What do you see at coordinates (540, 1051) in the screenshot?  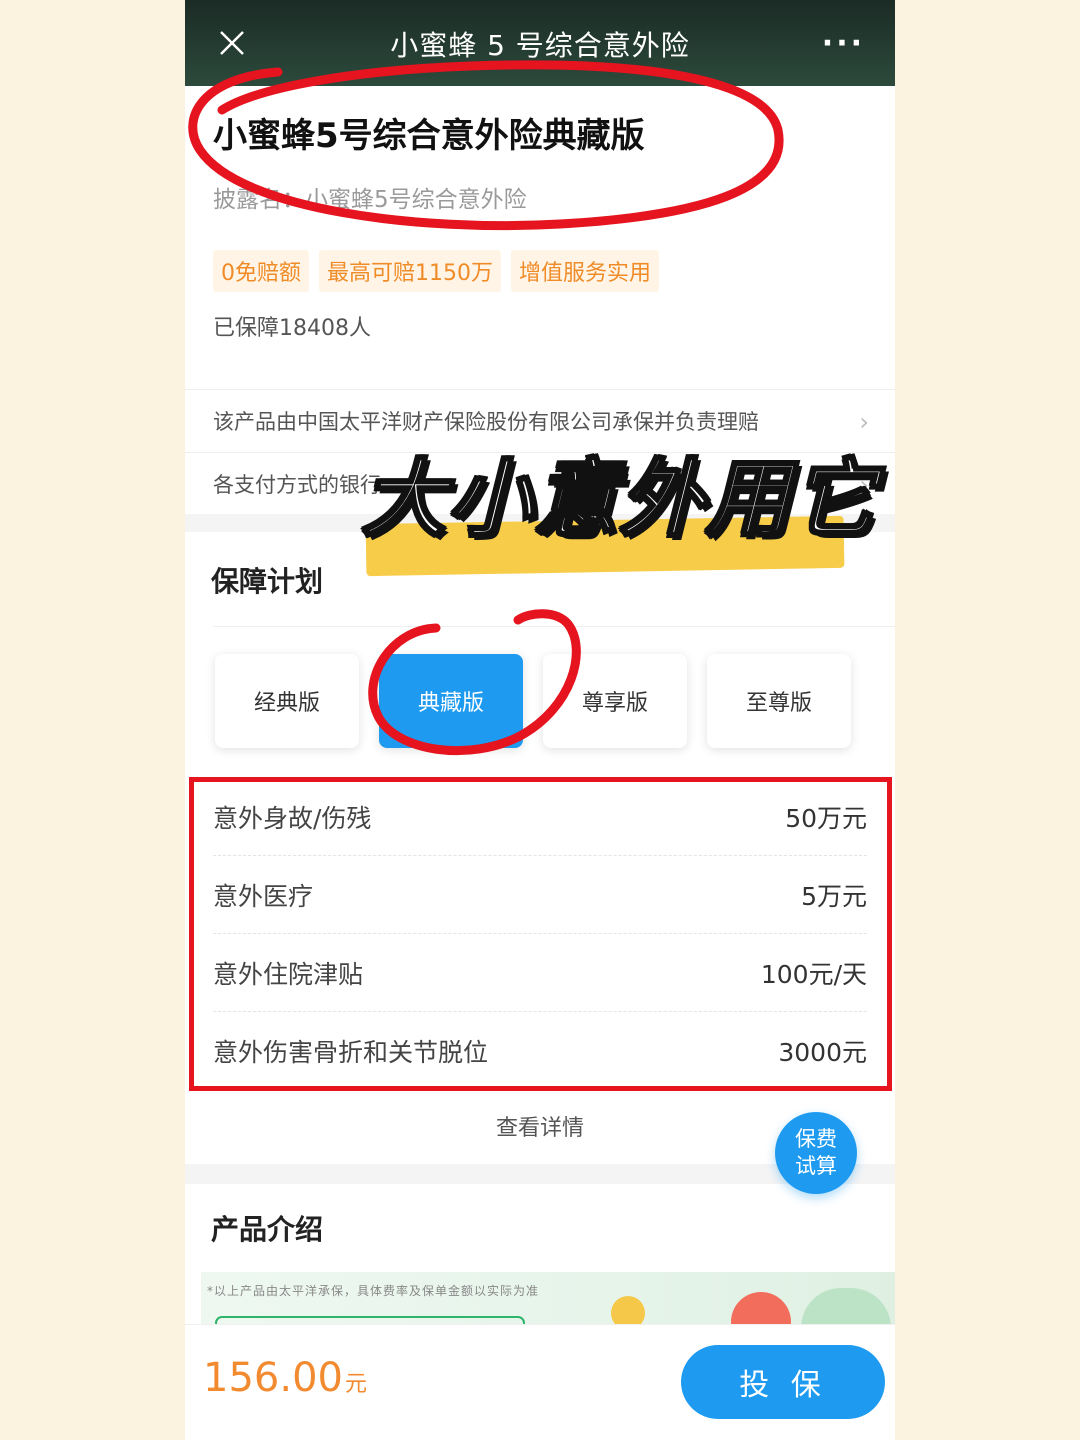 I see `coverage-row: 意外伤害骨折和关节脱位 3000元` at bounding box center [540, 1051].